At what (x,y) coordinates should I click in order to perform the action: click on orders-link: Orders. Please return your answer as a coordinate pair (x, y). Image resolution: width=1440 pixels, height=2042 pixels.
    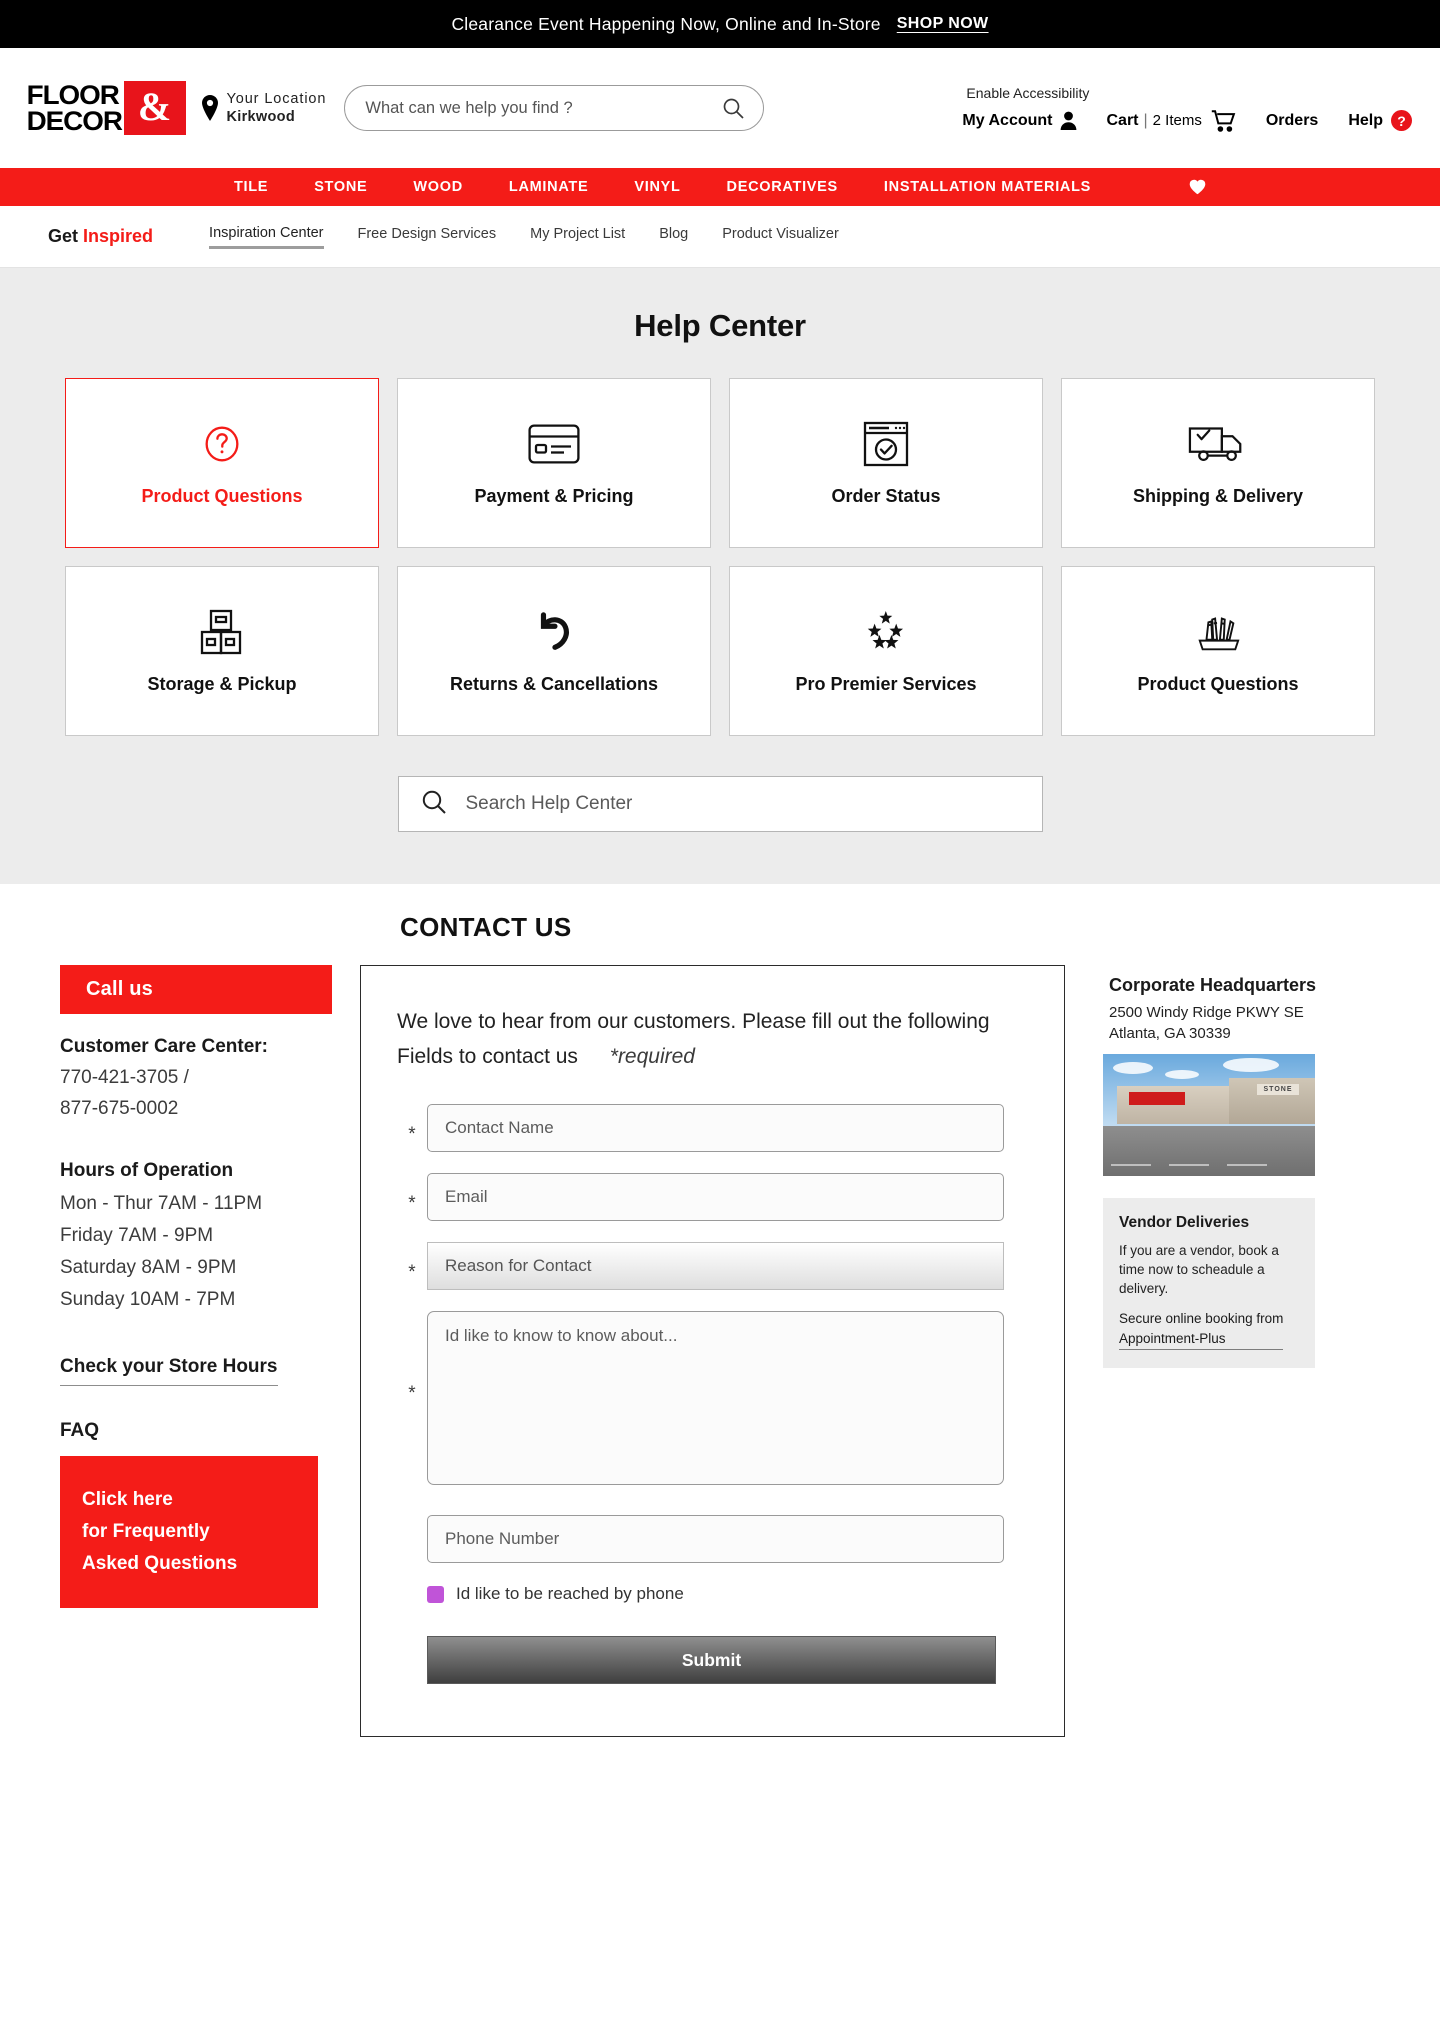
    Looking at the image, I should click on (1292, 121).